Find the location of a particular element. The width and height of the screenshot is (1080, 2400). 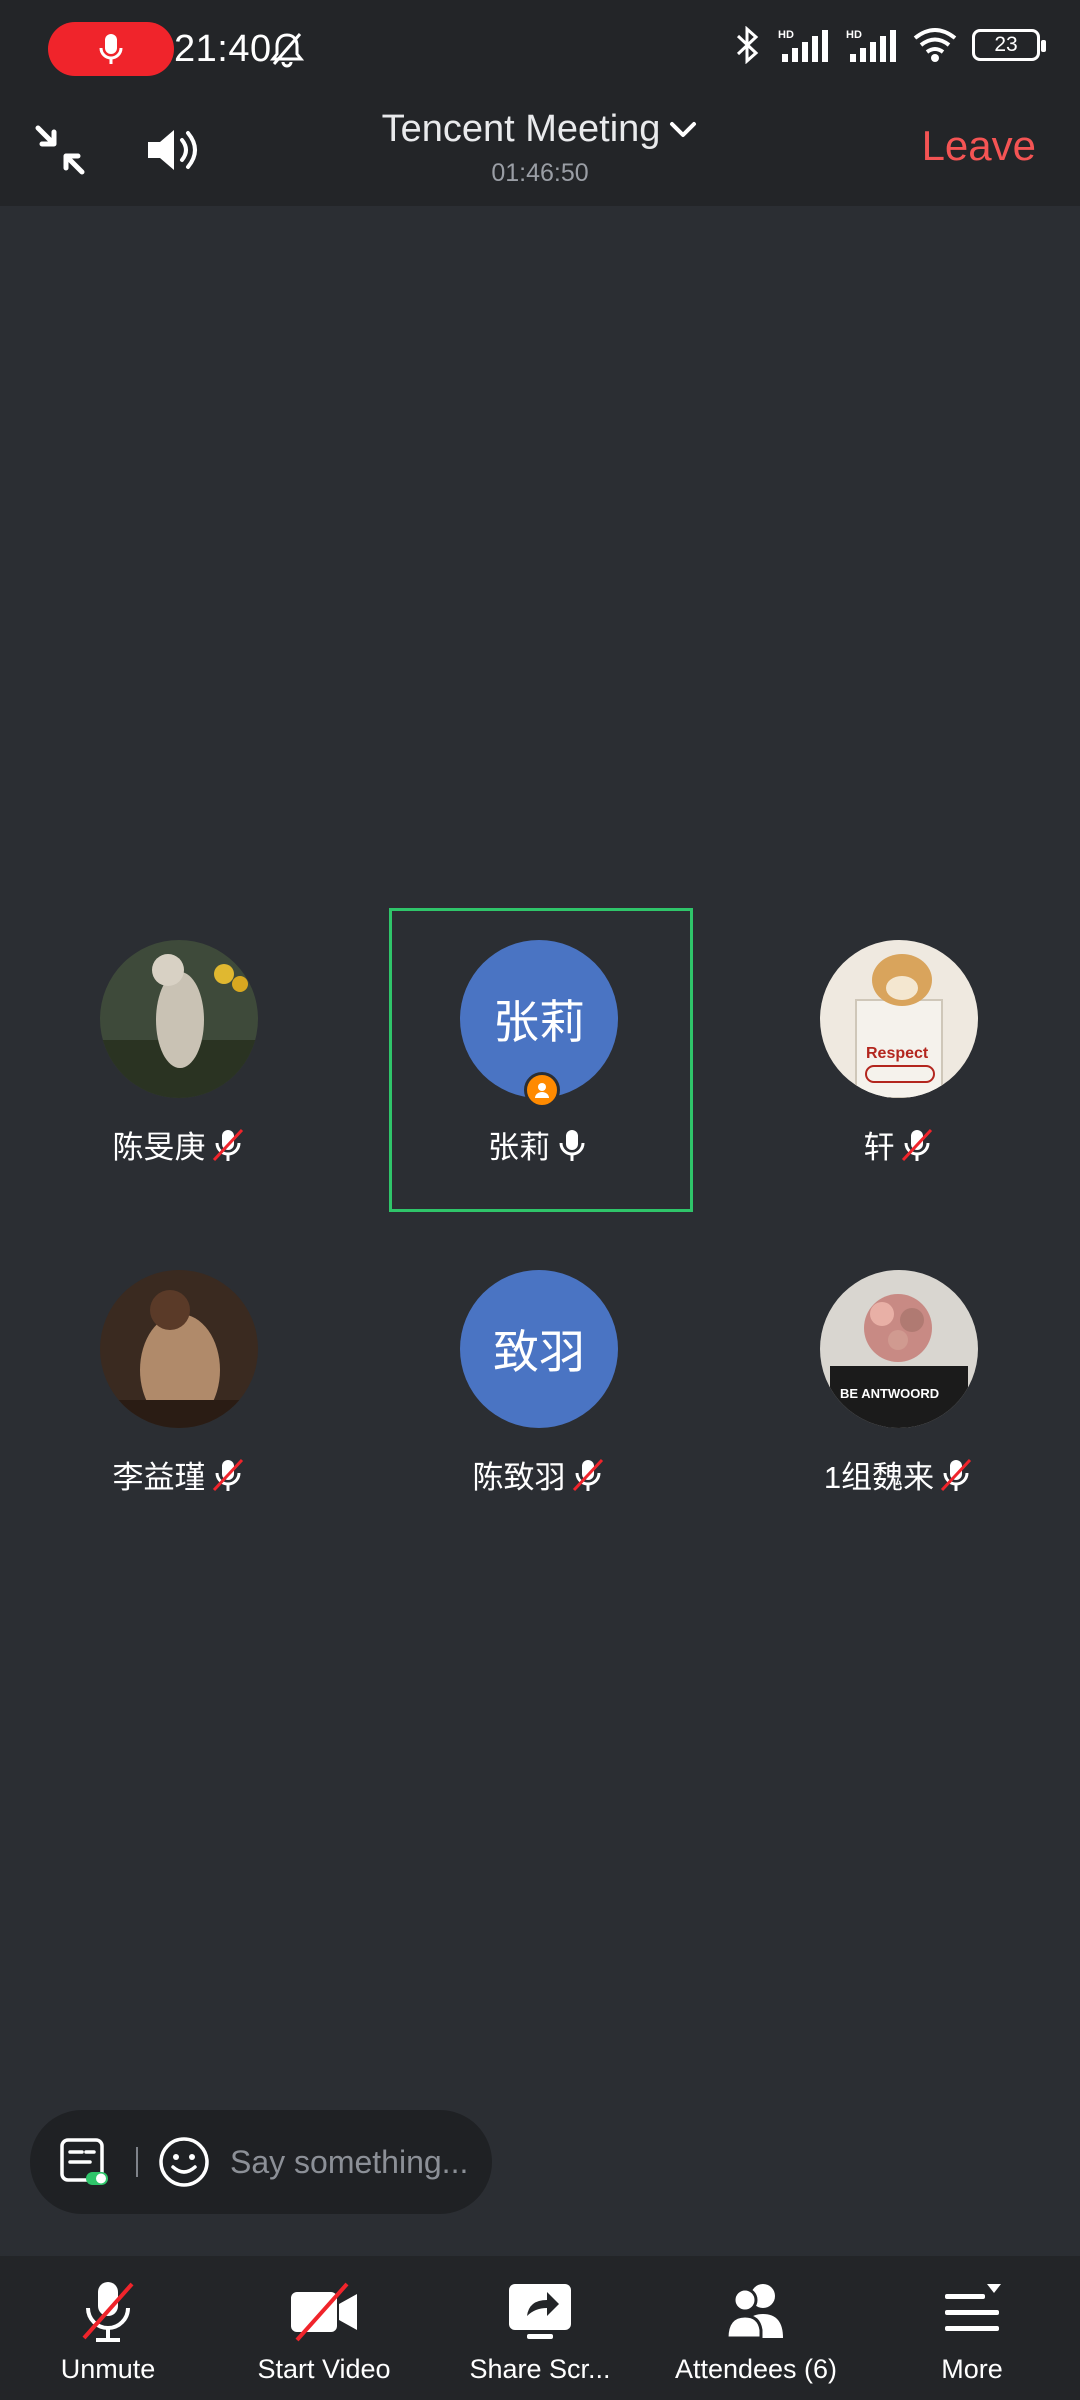

participant-tile: 致羽 陈致羽 is located at coordinates (514, 1388).